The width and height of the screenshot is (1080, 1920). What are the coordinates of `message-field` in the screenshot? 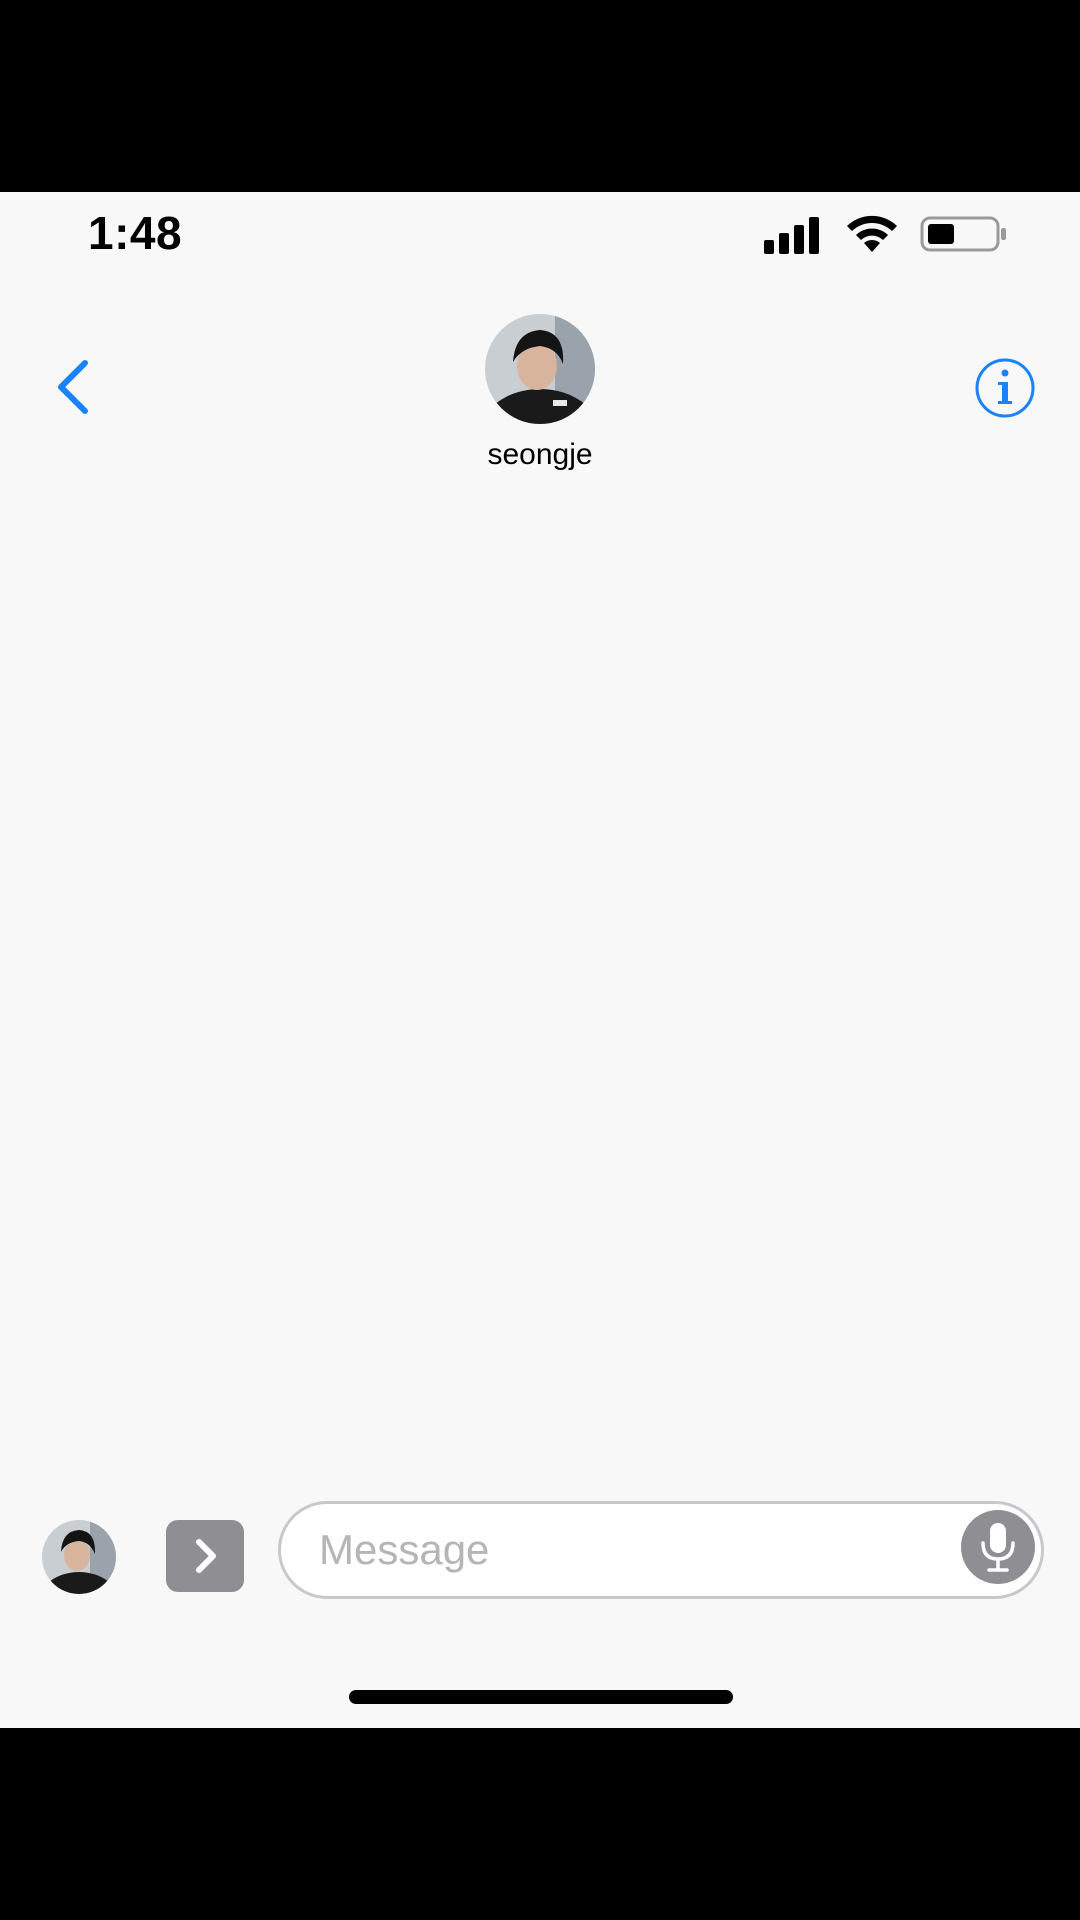 It's located at (661, 1550).